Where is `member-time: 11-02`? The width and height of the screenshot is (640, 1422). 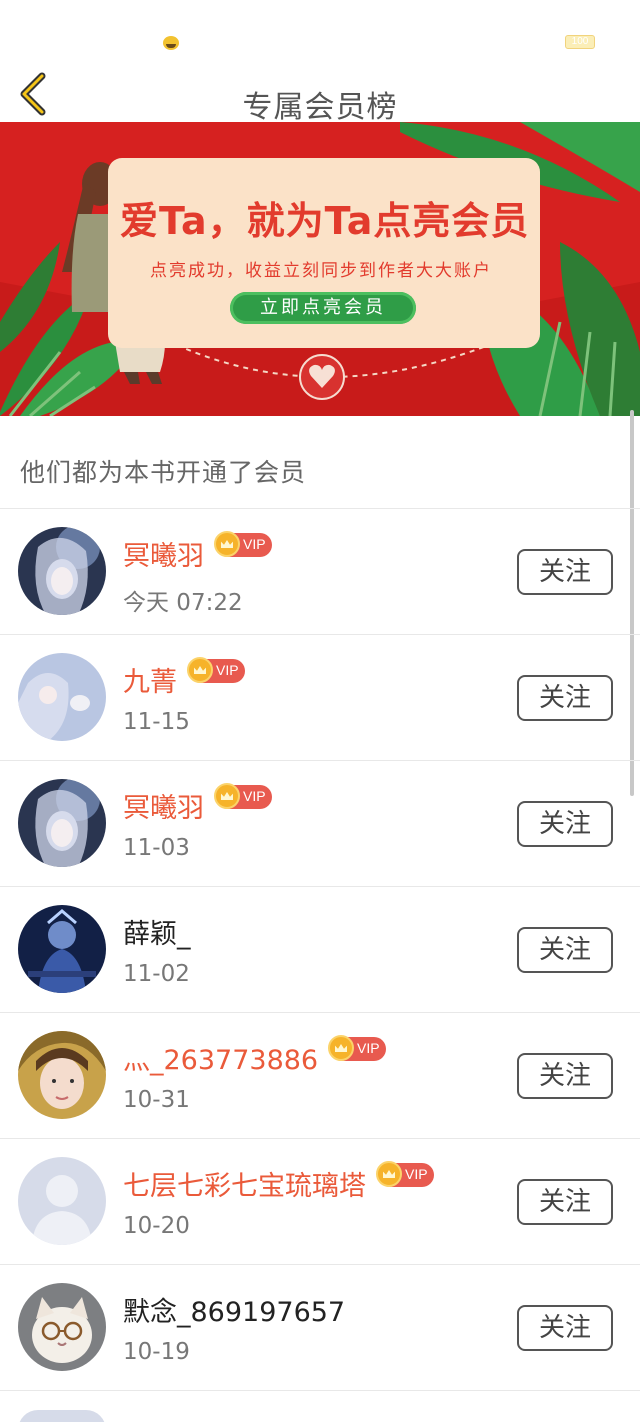 member-time: 11-02 is located at coordinates (156, 974).